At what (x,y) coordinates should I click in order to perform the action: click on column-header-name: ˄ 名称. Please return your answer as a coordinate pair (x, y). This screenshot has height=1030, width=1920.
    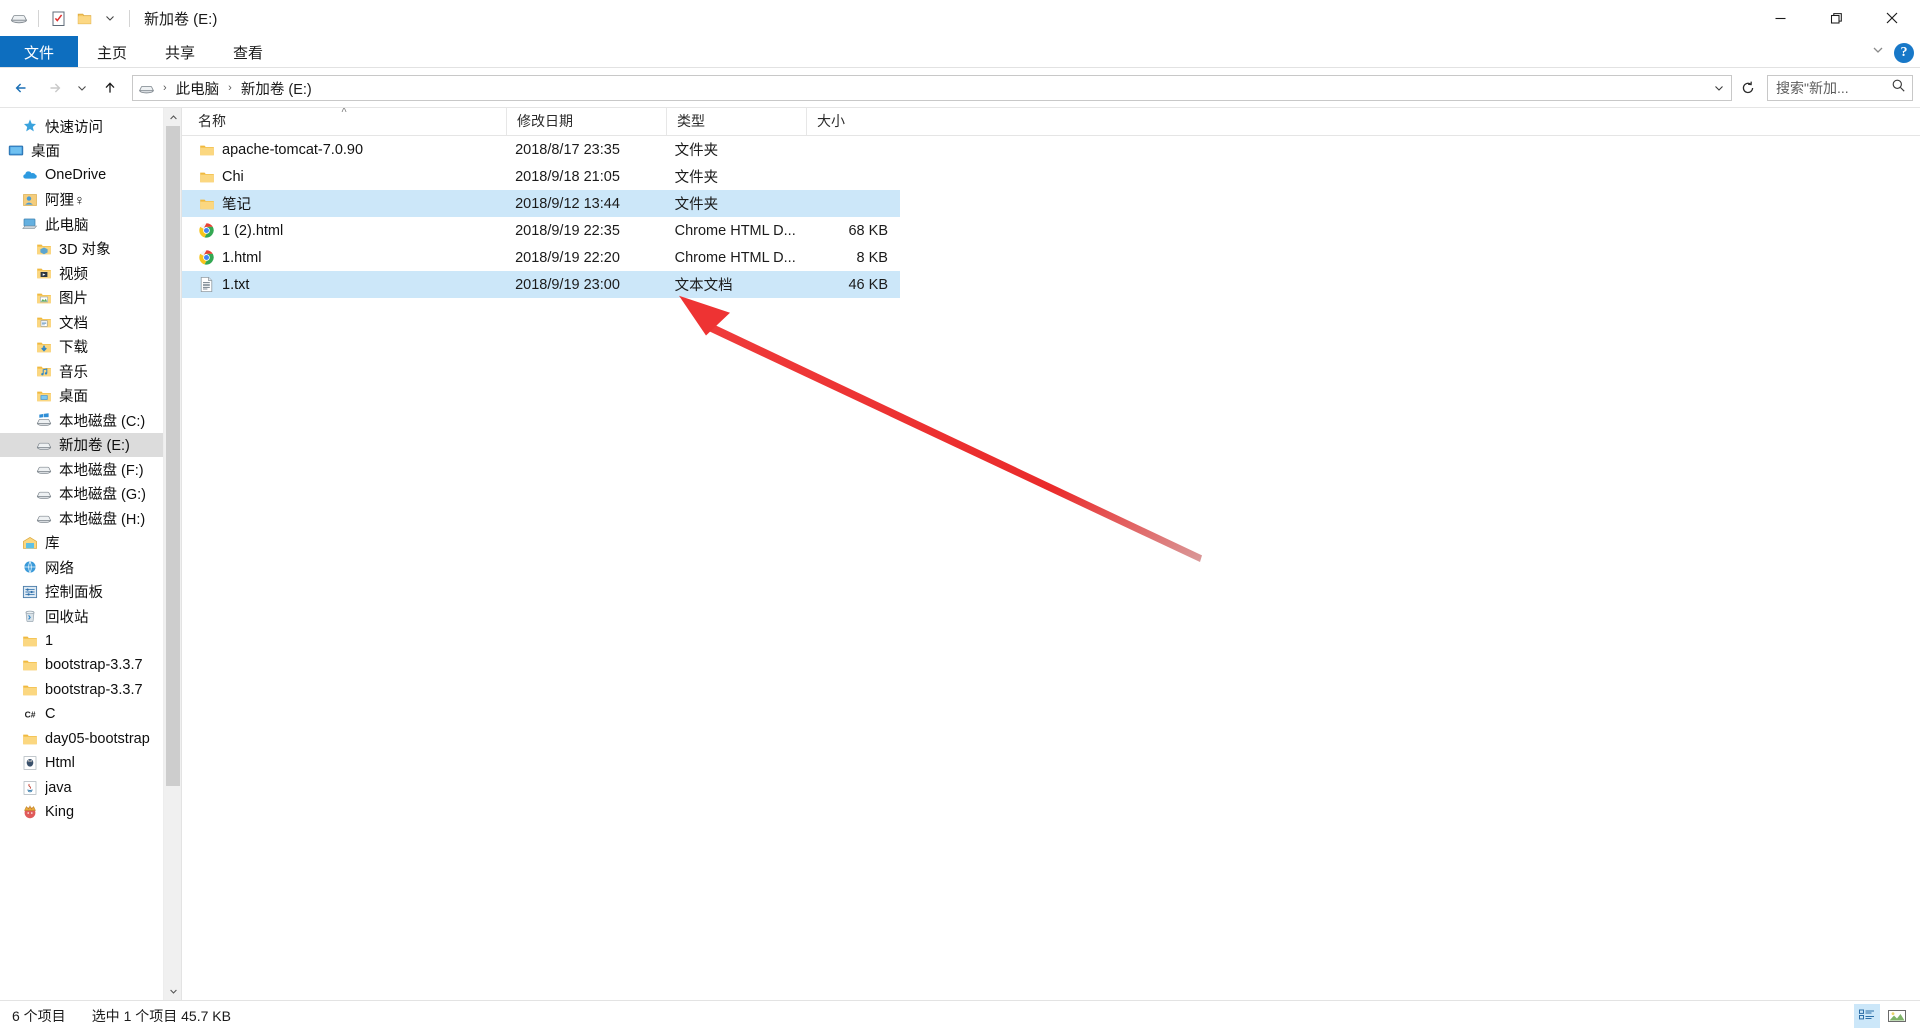
    Looking at the image, I should click on (344, 121).